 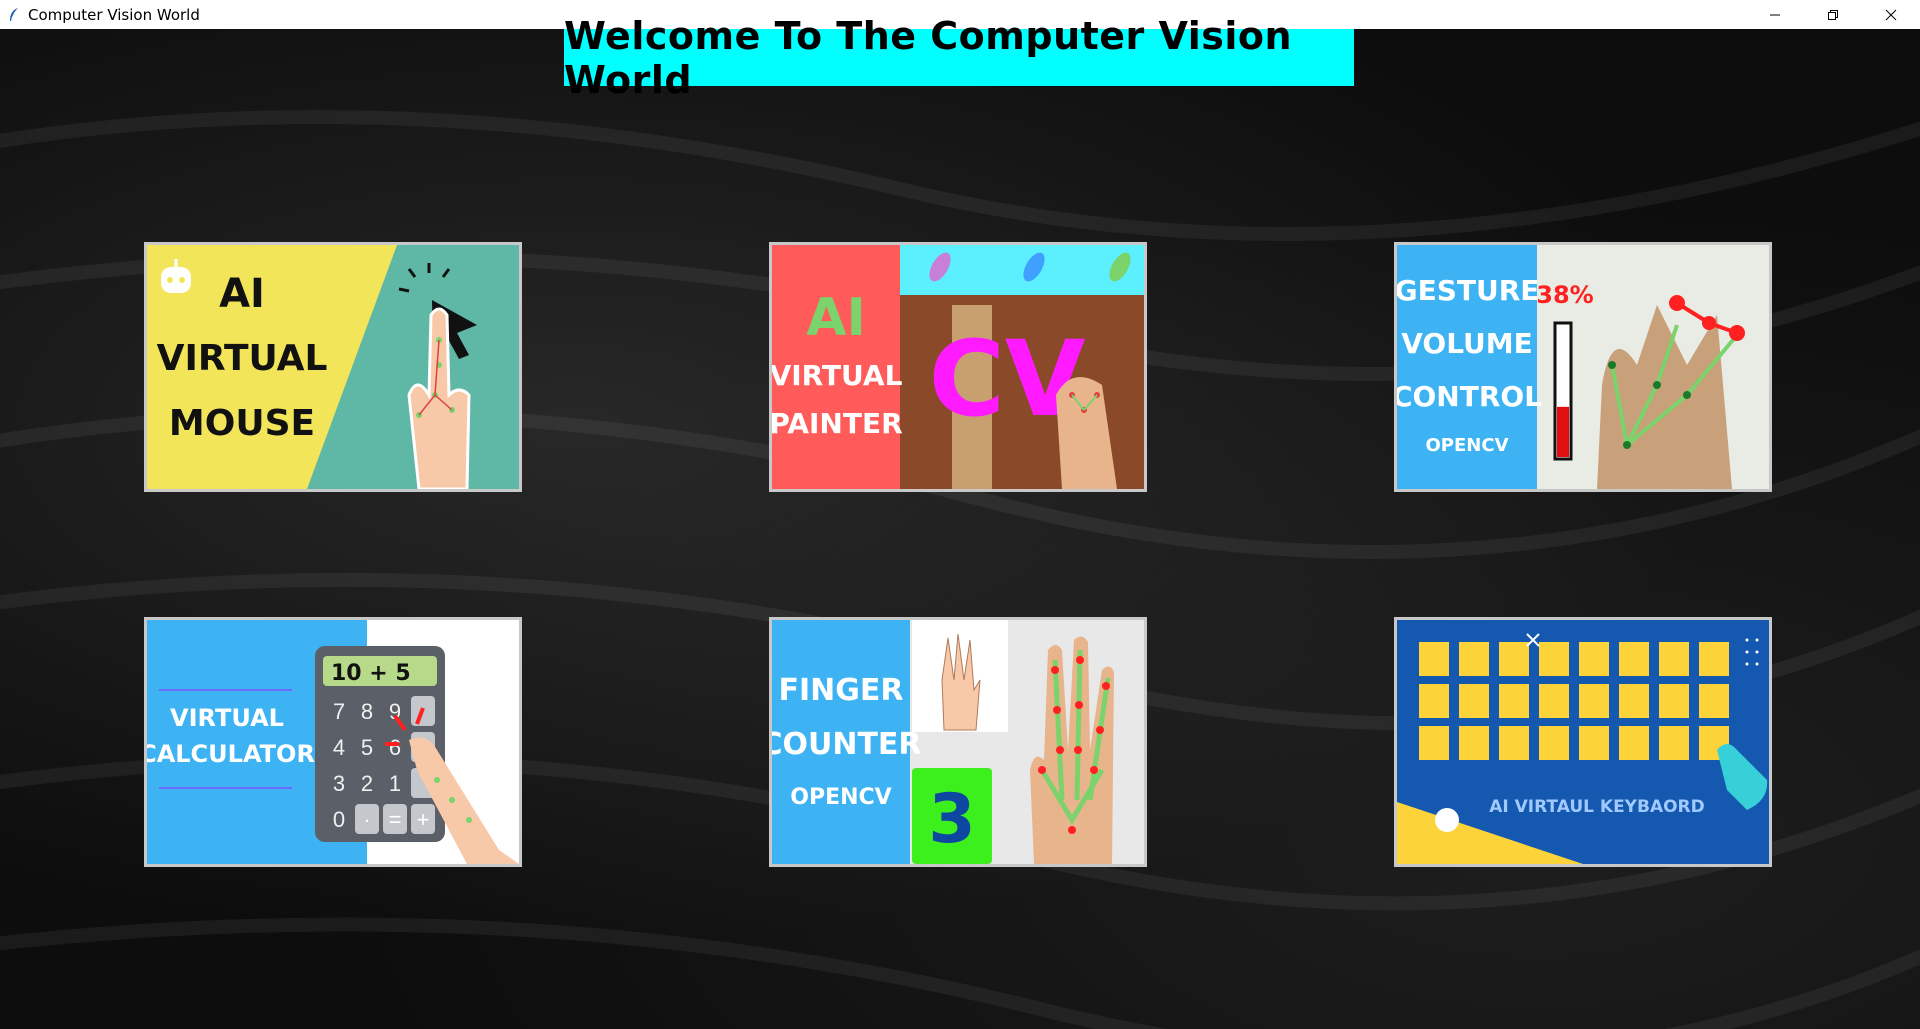 What do you see at coordinates (395, 747) in the screenshot?
I see `calc-key-label: 6` at bounding box center [395, 747].